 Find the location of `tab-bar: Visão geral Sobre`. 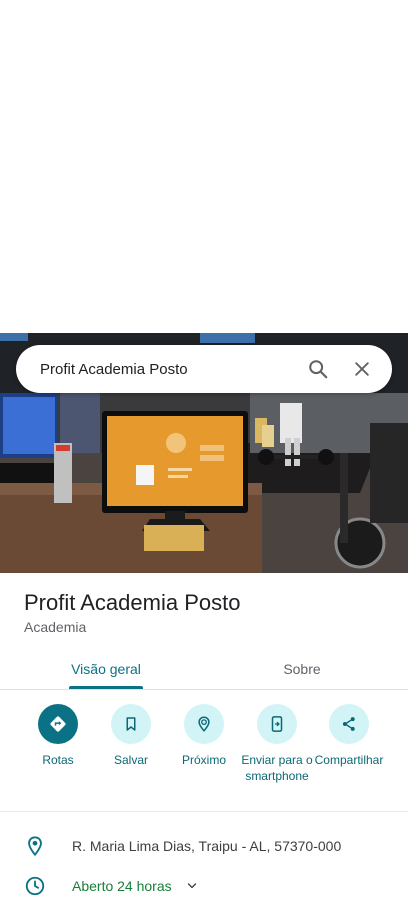

tab-bar: Visão geral Sobre is located at coordinates (204, 669).